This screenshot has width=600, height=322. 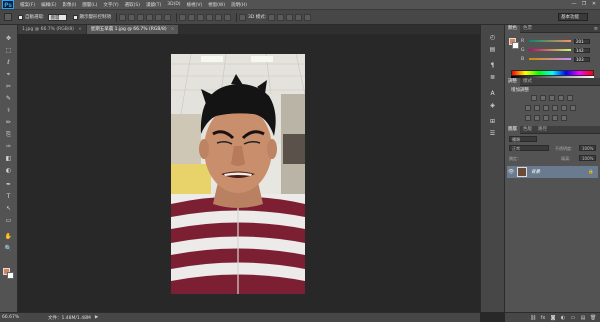 What do you see at coordinates (529, 148) in the screenshot?
I see `blend-mode-dropdown: 正常` at bounding box center [529, 148].